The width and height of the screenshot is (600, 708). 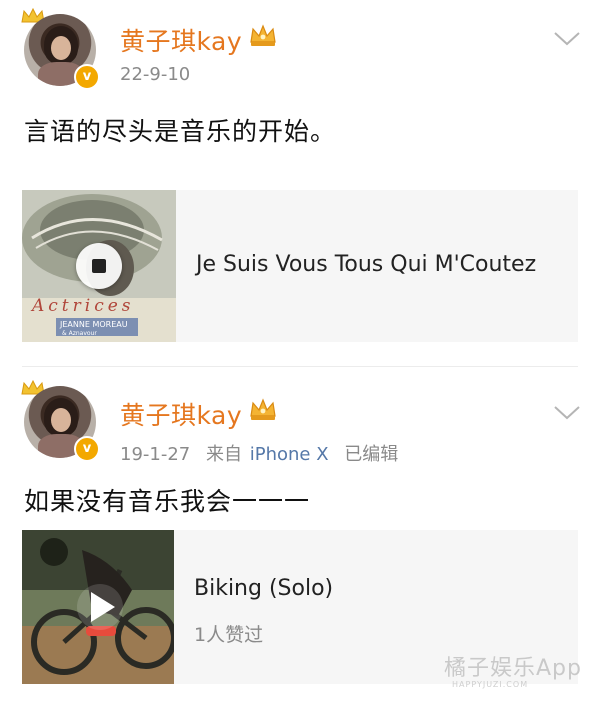 What do you see at coordinates (371, 454) in the screenshot?
I see `edited-label: 已编辑` at bounding box center [371, 454].